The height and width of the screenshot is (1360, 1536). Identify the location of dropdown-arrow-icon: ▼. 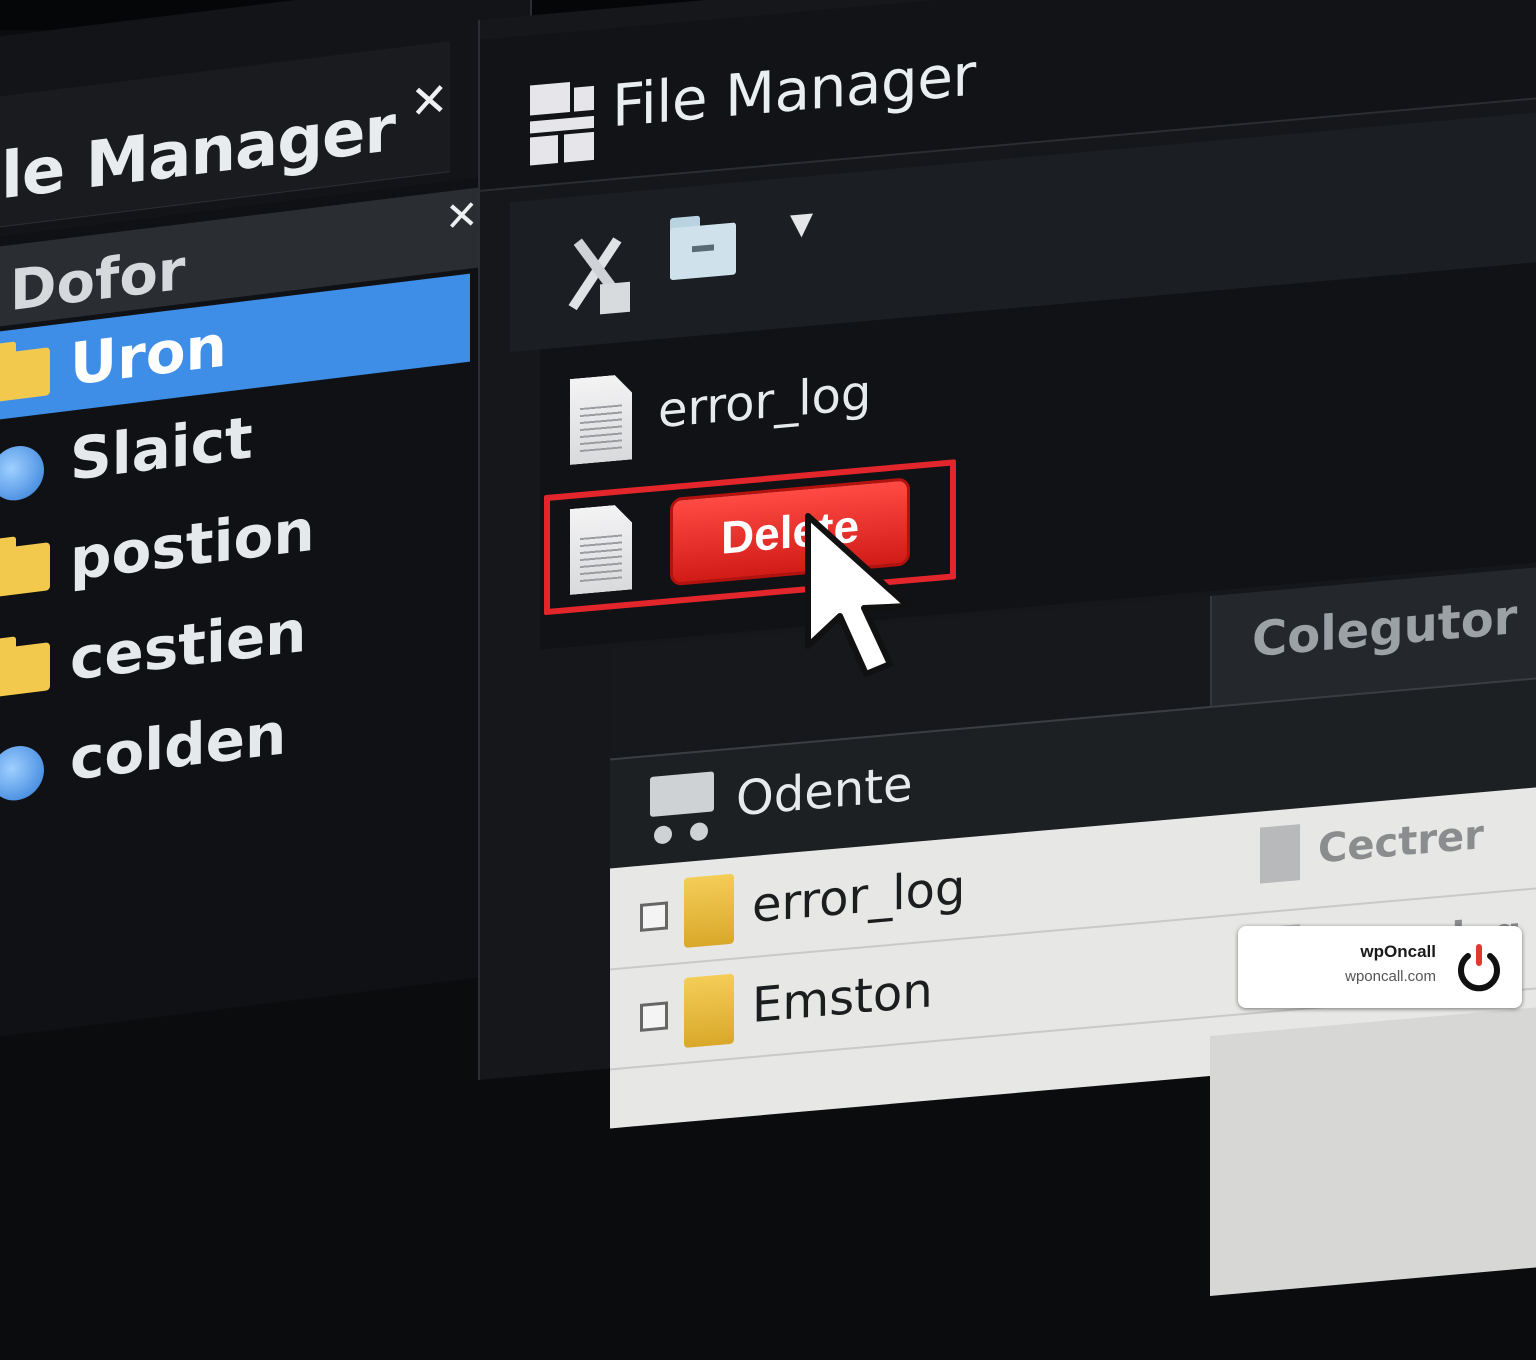
(801, 224).